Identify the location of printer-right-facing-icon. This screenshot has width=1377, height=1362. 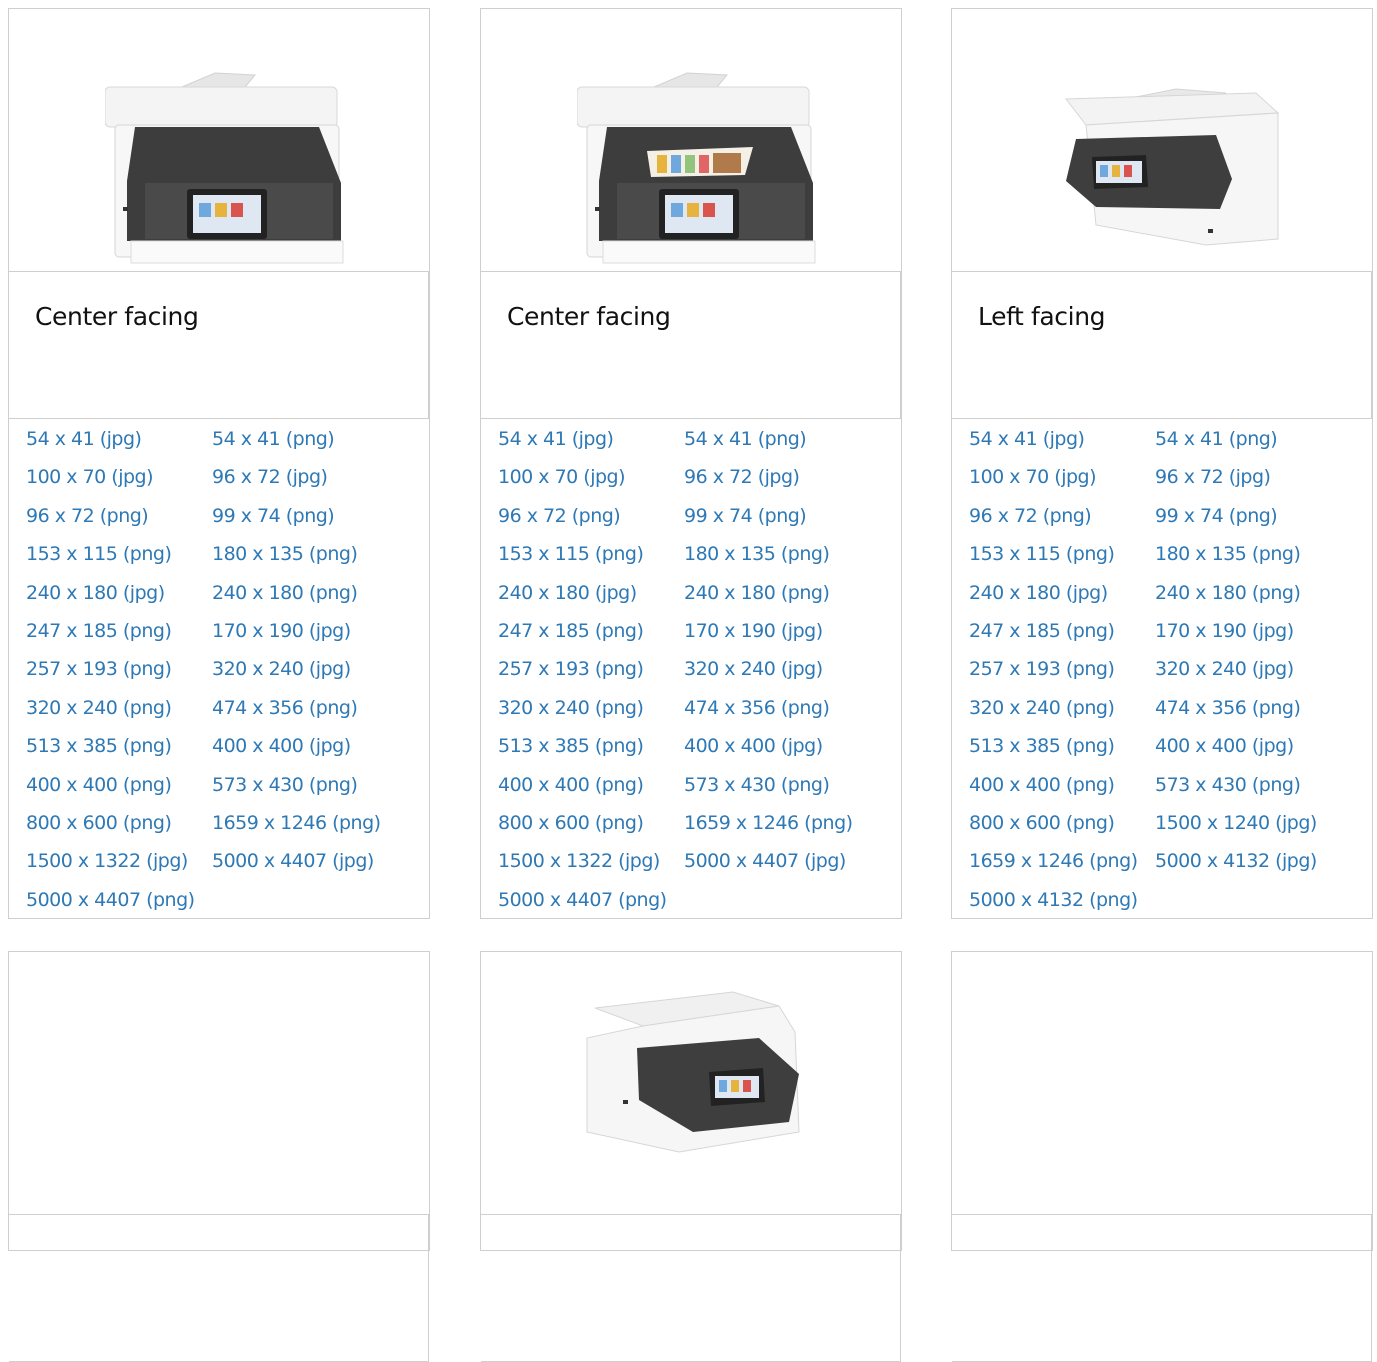
(696, 1070).